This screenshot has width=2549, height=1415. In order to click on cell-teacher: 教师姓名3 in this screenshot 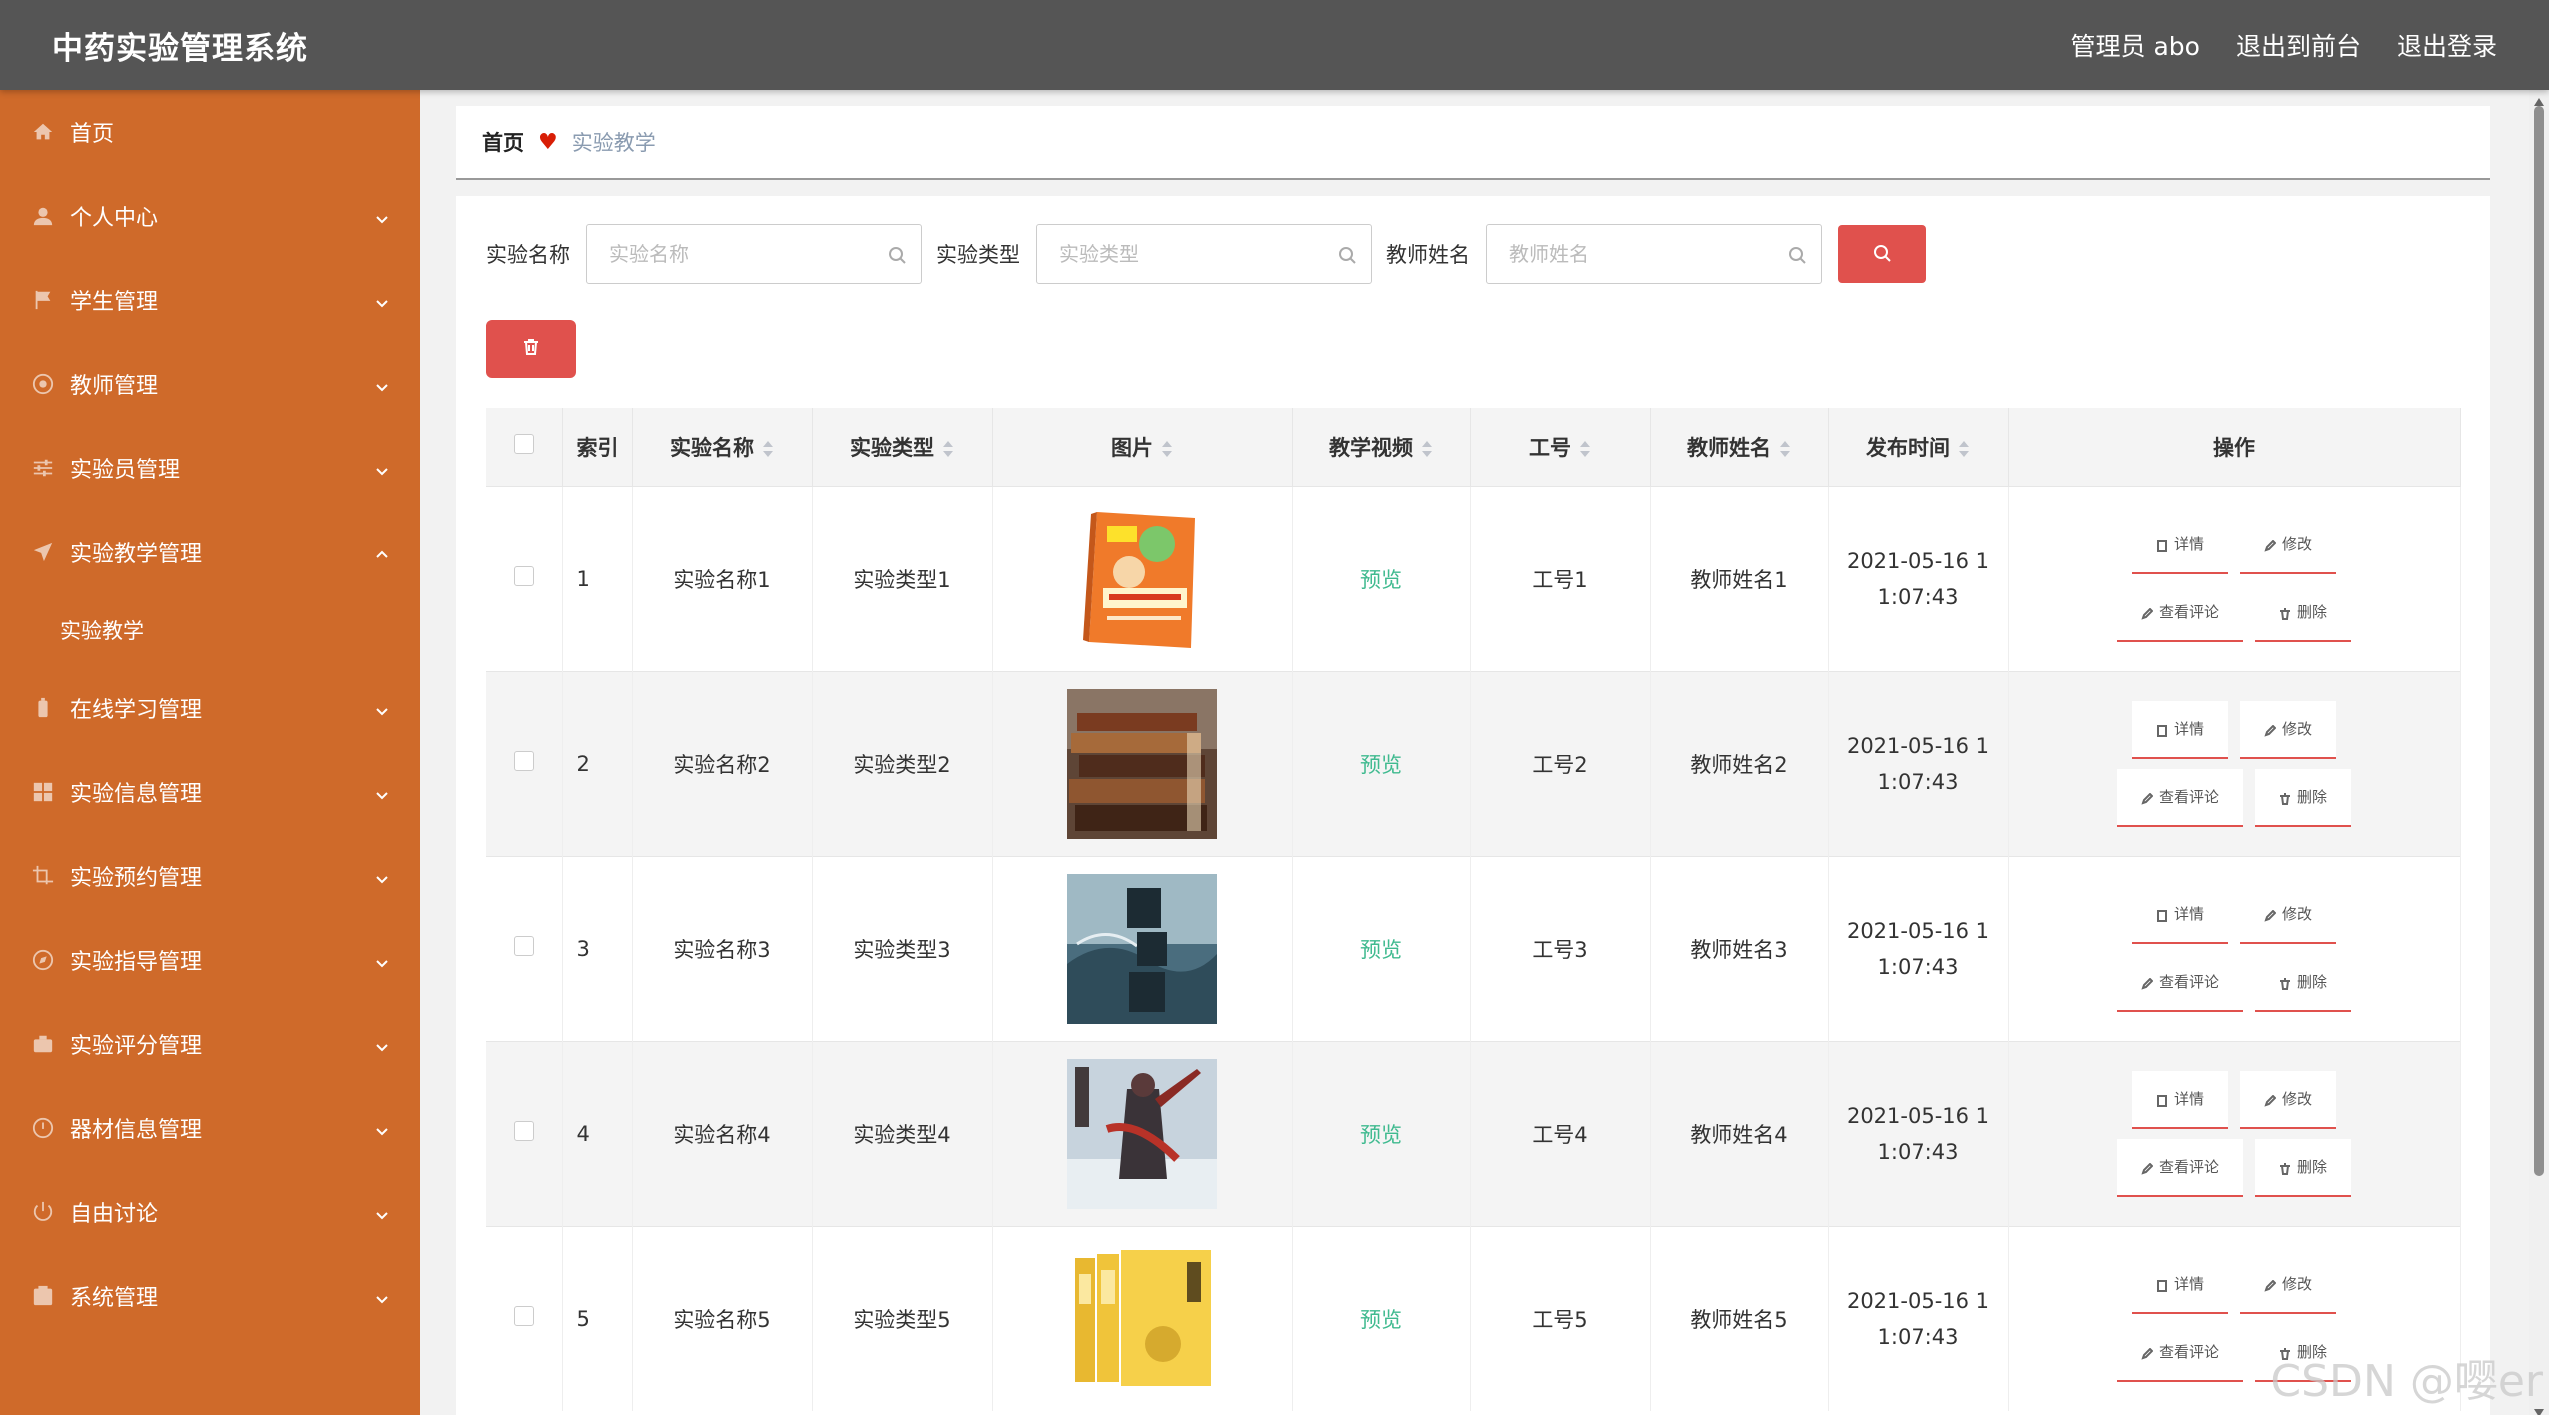, I will do `click(1739, 948)`.